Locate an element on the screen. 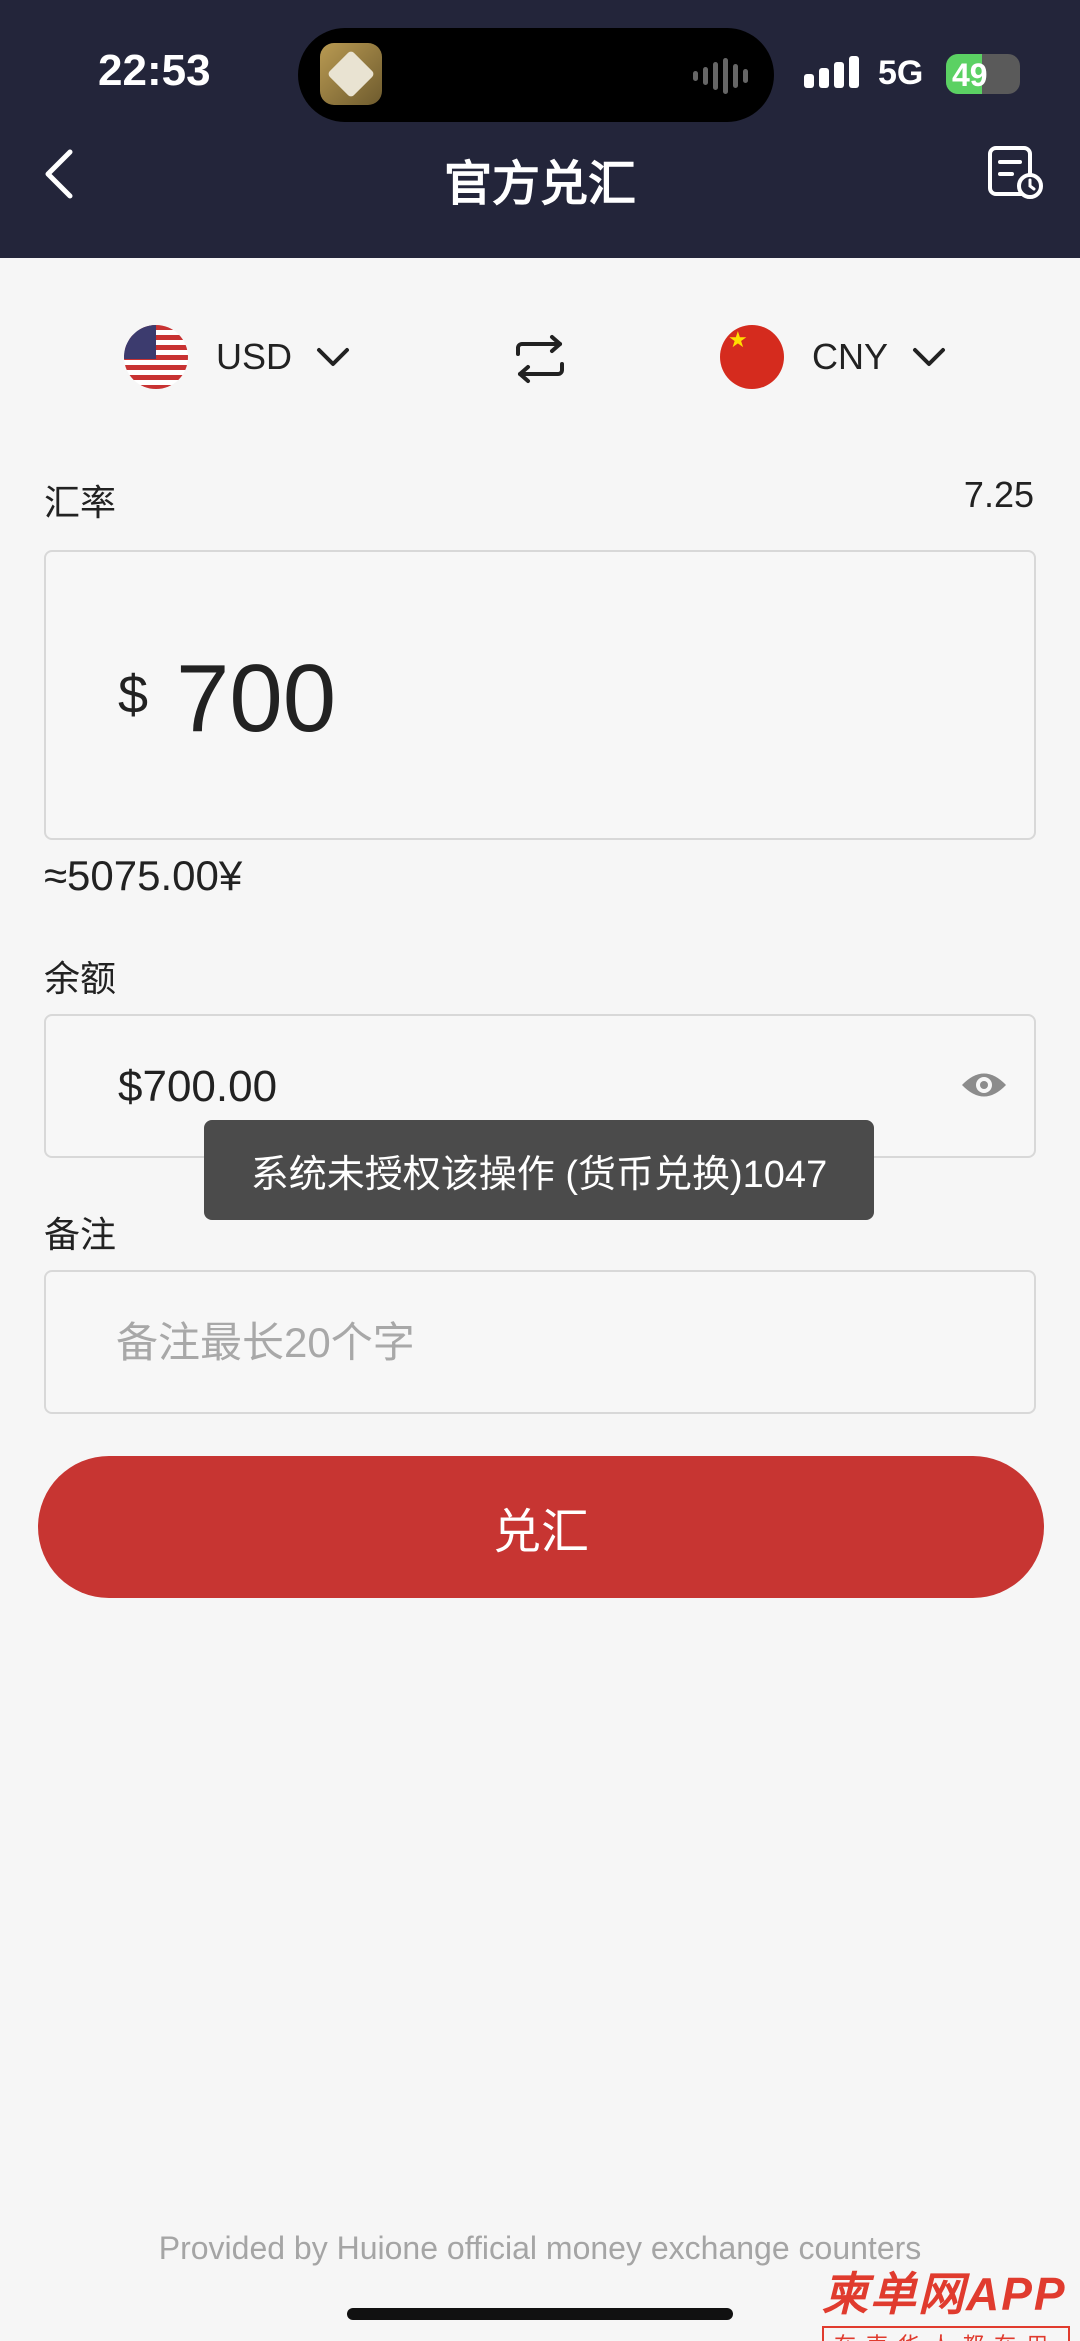  signal-icon is located at coordinates (831, 72).